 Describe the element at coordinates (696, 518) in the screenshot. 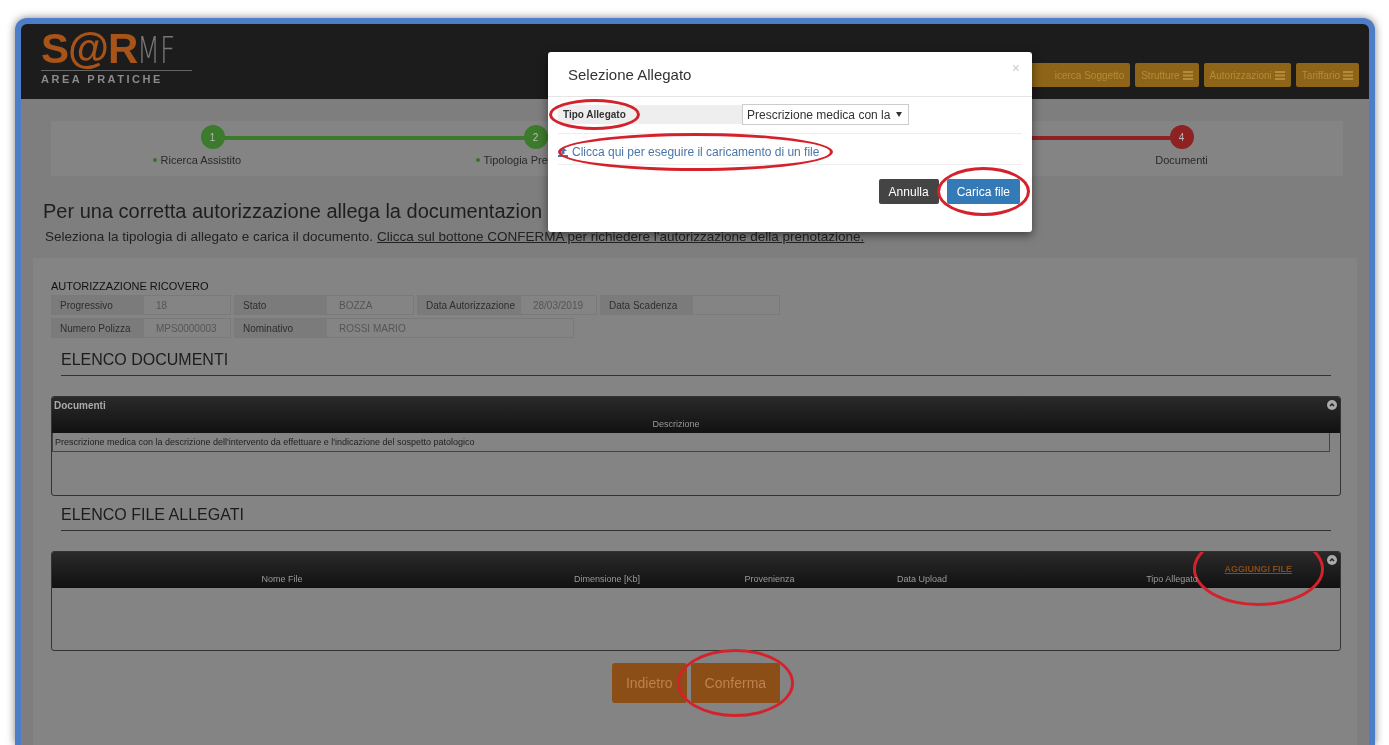

I see `section-title: ELENCO FILE ALLEGATI` at that location.